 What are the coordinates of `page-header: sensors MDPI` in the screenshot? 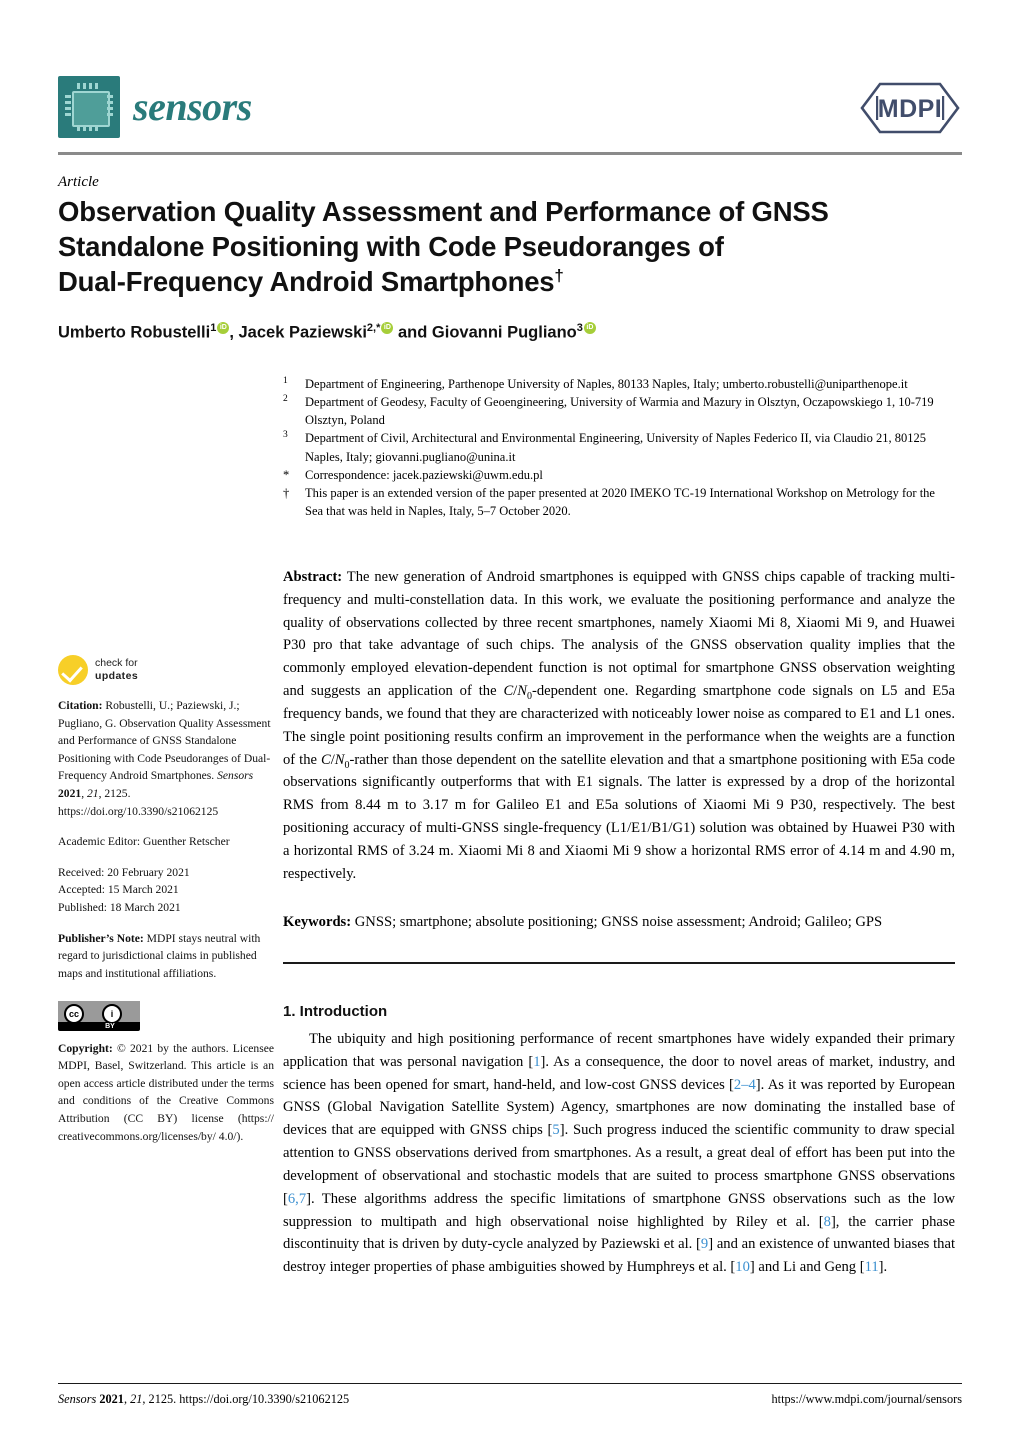 It's located at (510, 115).